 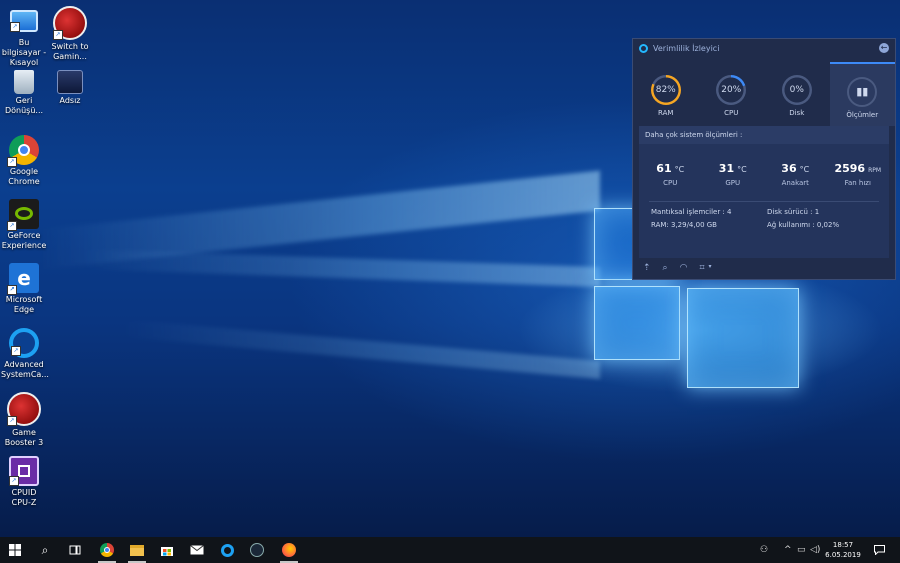 I want to click on firefox-icon, so click(x=289, y=550).